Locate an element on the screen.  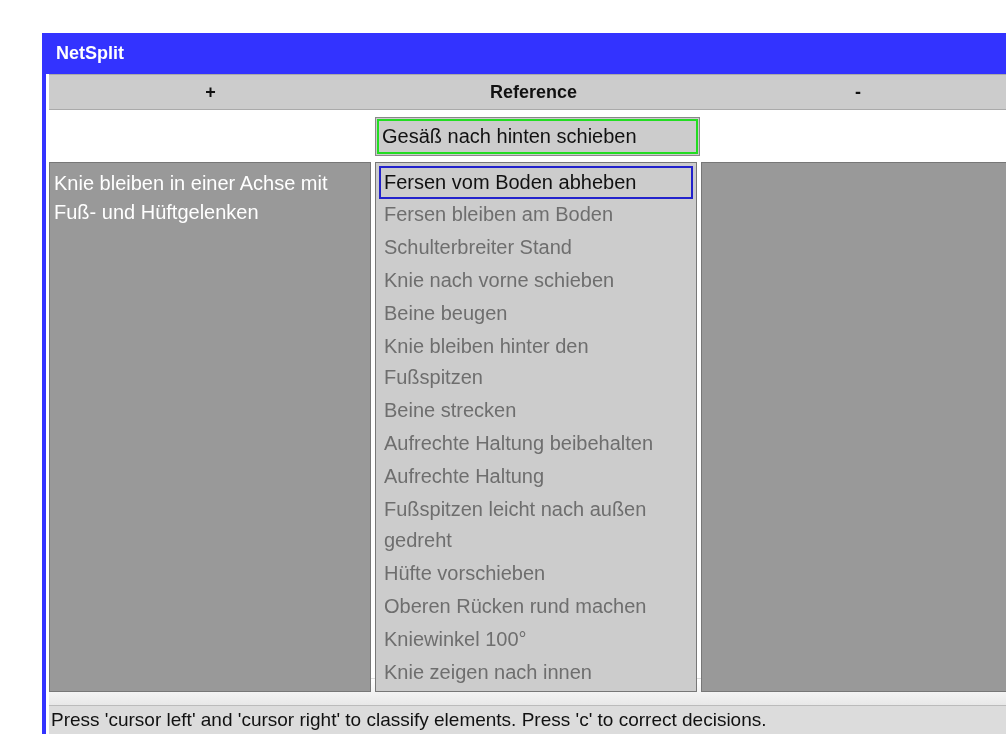
column-header: - is located at coordinates (858, 92).